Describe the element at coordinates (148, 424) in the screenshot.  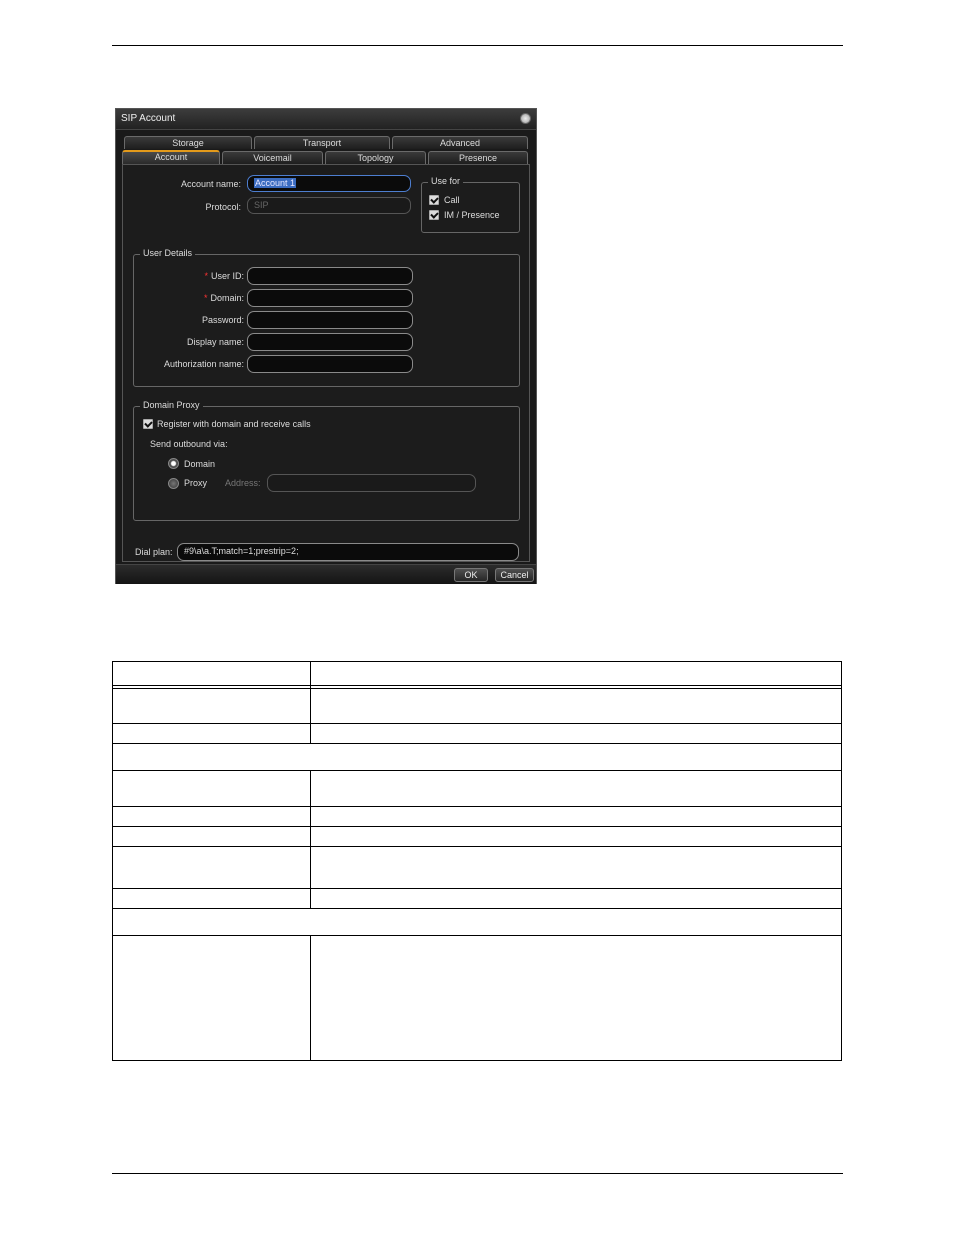
I see `register-checkbox` at that location.